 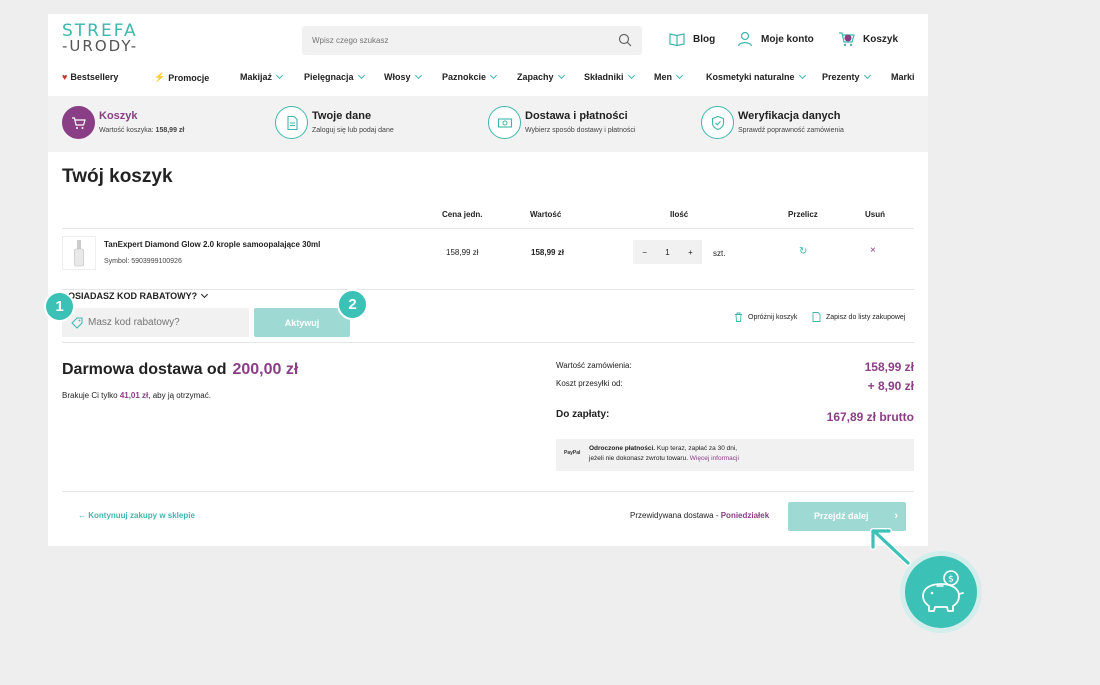 What do you see at coordinates (403, 76) in the screenshot?
I see `nav-item-wlosy: Włosy` at bounding box center [403, 76].